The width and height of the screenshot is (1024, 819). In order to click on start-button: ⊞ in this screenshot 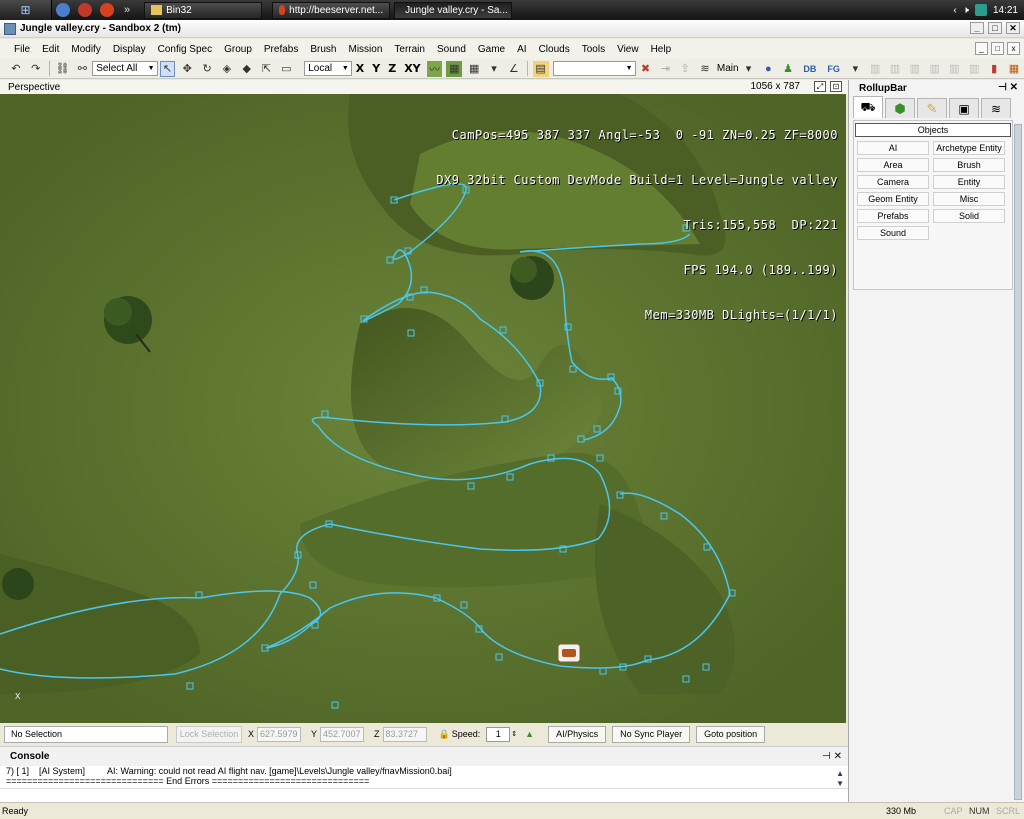, I will do `click(26, 10)`.